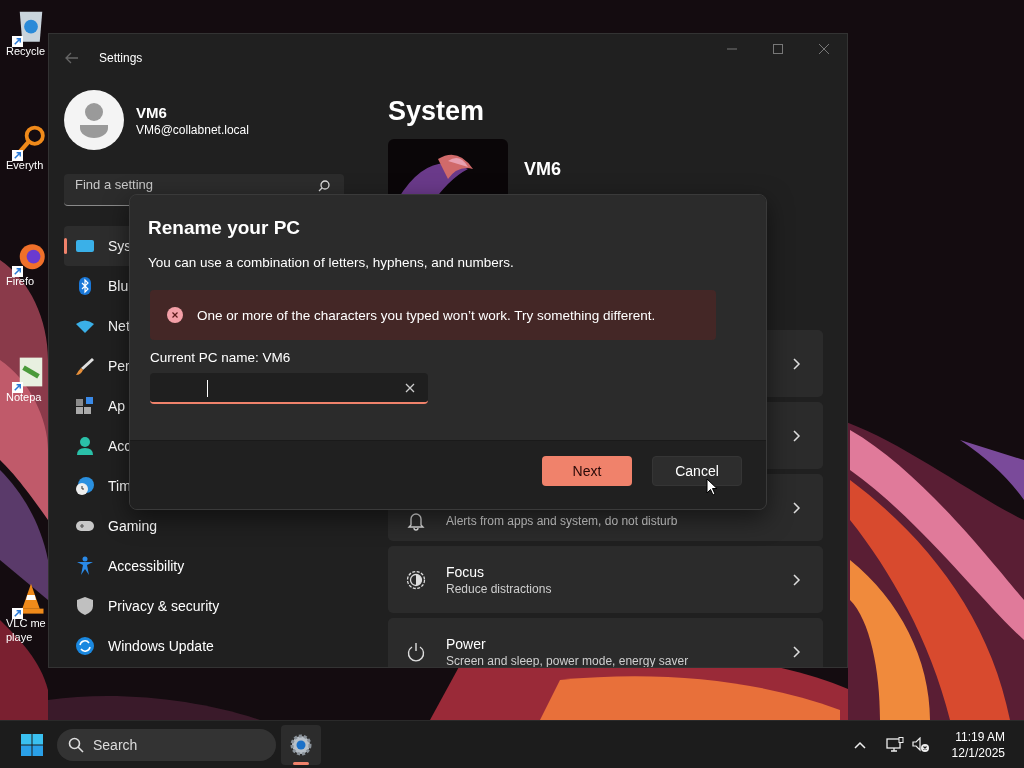  Describe the element at coordinates (499, 588) in the screenshot. I see `card-description: Reduce distractions` at that location.